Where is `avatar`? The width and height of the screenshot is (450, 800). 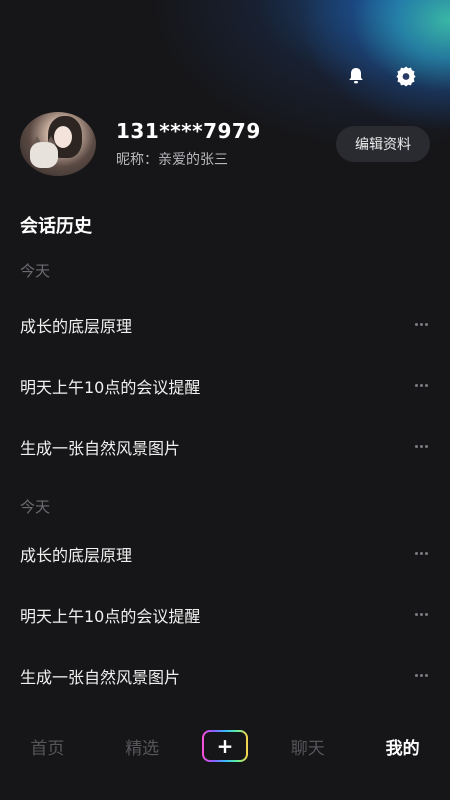 avatar is located at coordinates (58, 144).